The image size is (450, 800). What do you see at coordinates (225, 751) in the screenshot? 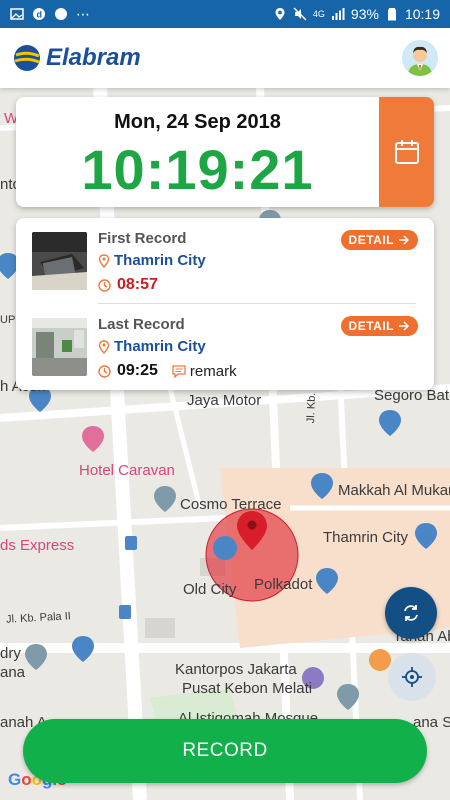
I see `record-button: RECORD` at bounding box center [225, 751].